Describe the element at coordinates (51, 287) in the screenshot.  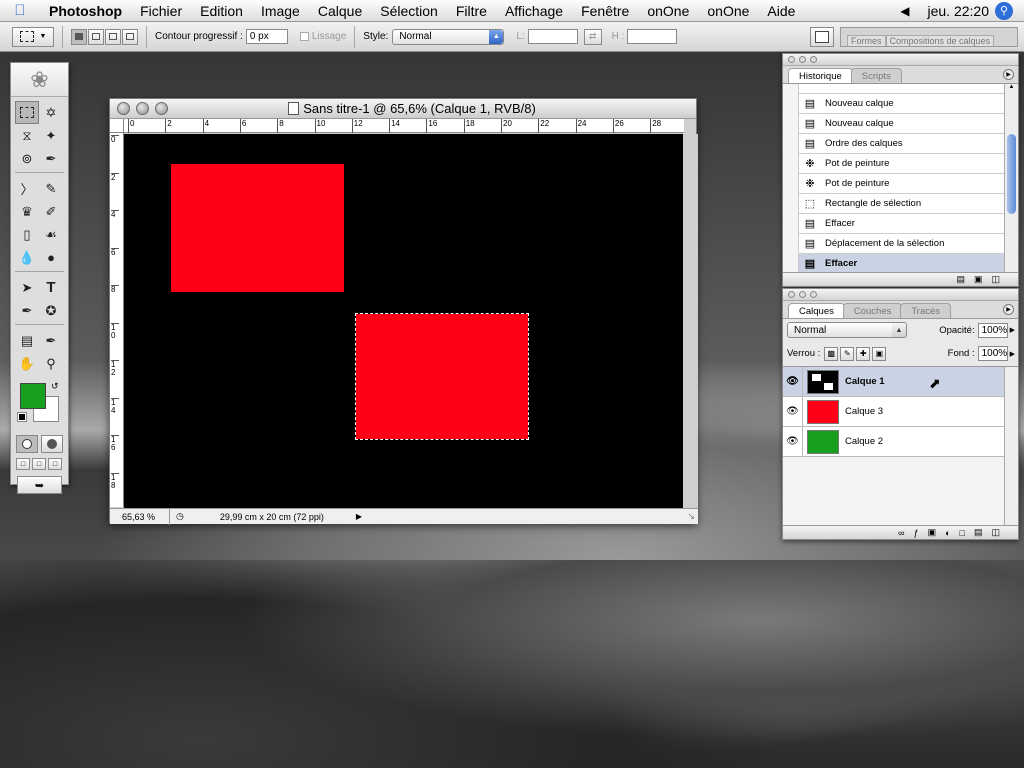
I see `type-tool-icon: T` at that location.